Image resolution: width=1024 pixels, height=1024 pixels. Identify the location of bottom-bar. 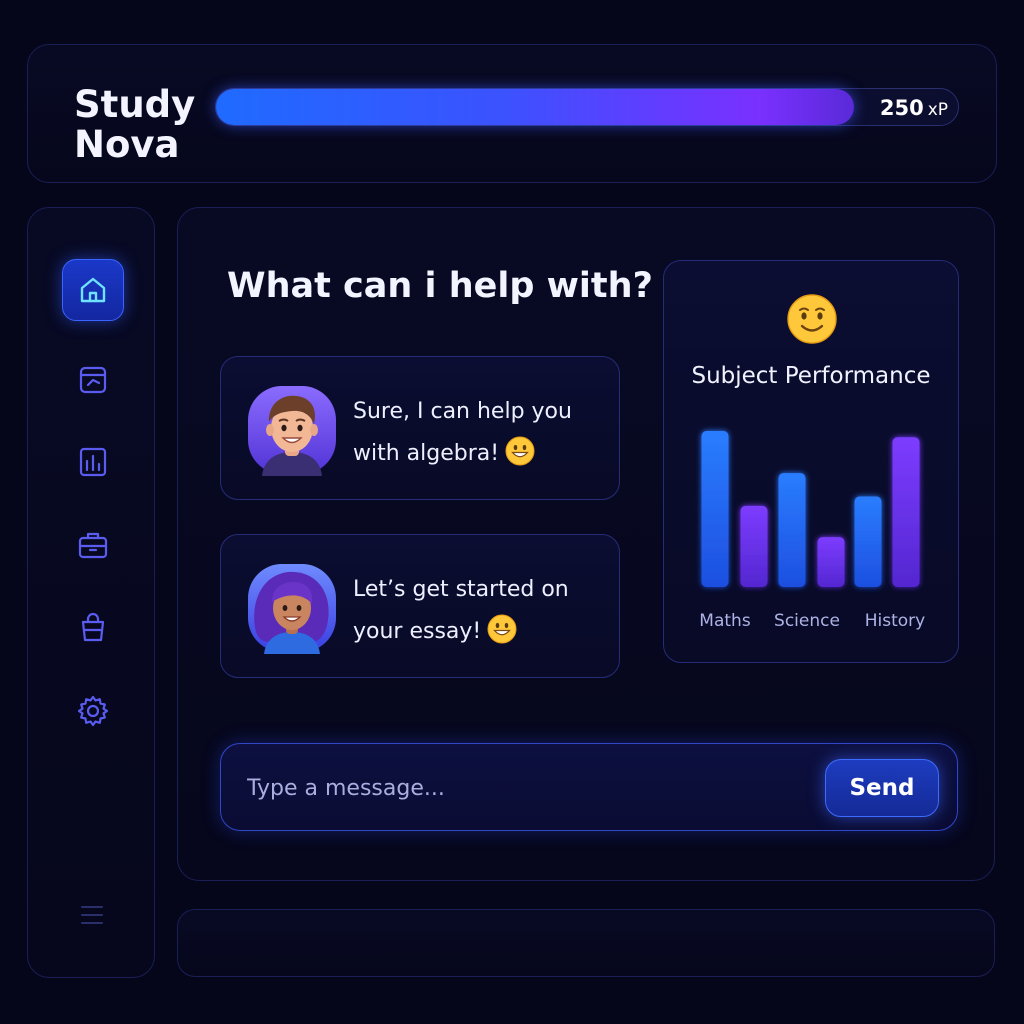
(586, 943).